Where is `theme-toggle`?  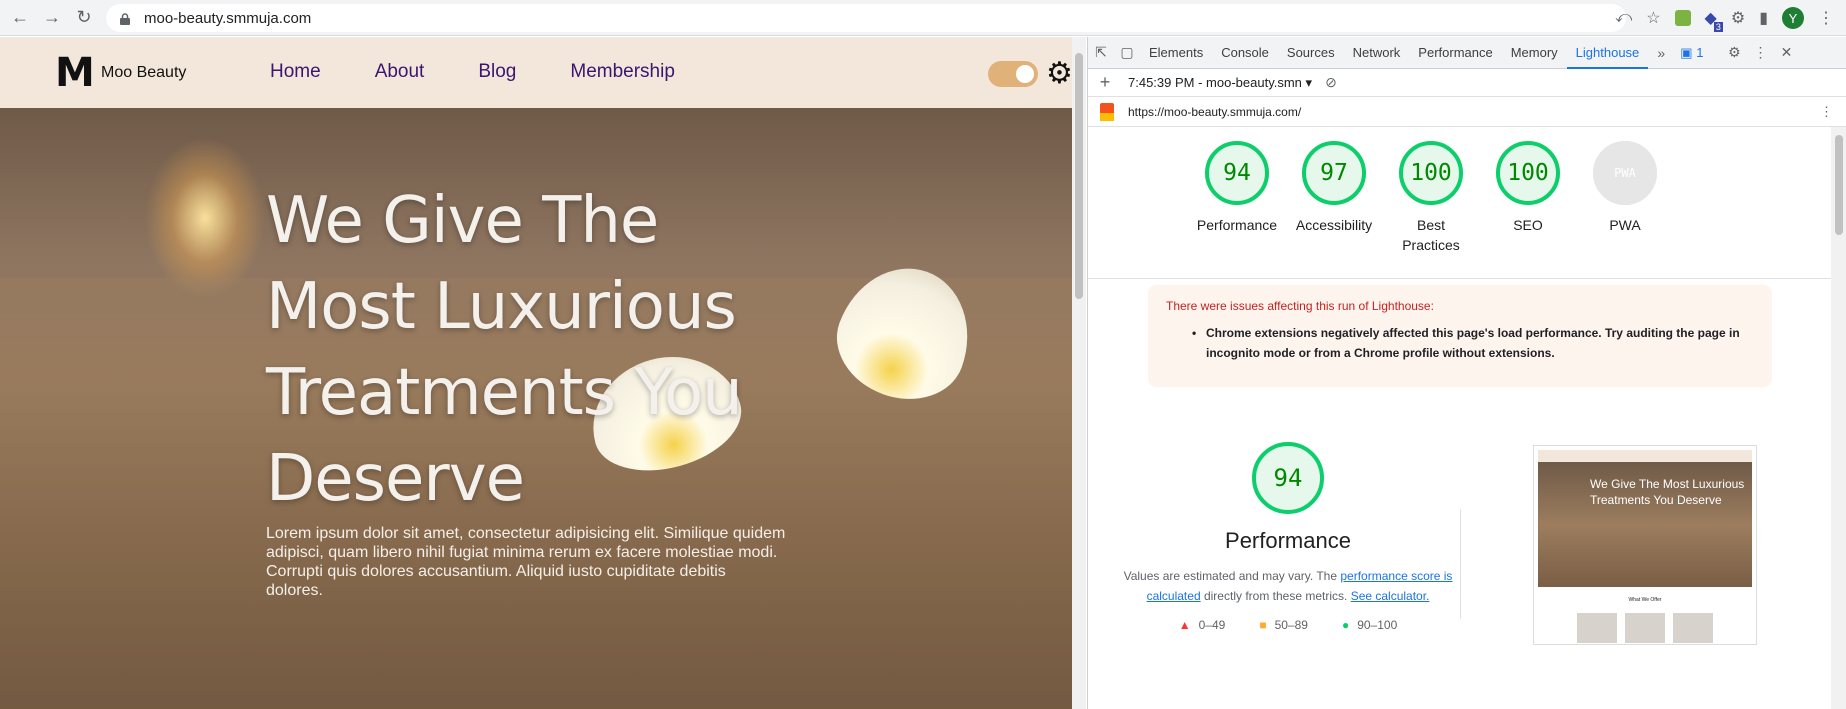
theme-toggle is located at coordinates (1013, 74).